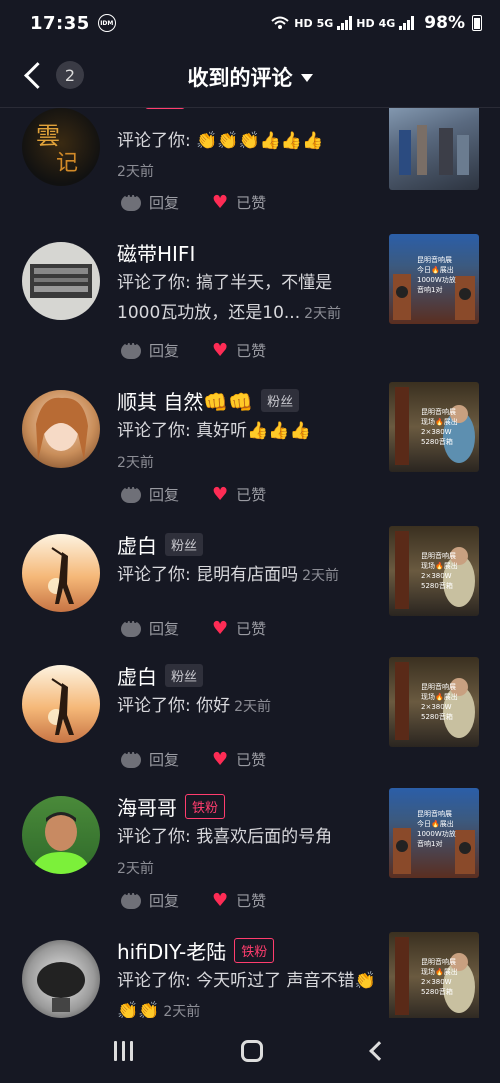  Describe the element at coordinates (124, 1050) in the screenshot. I see `recents-icon` at that location.